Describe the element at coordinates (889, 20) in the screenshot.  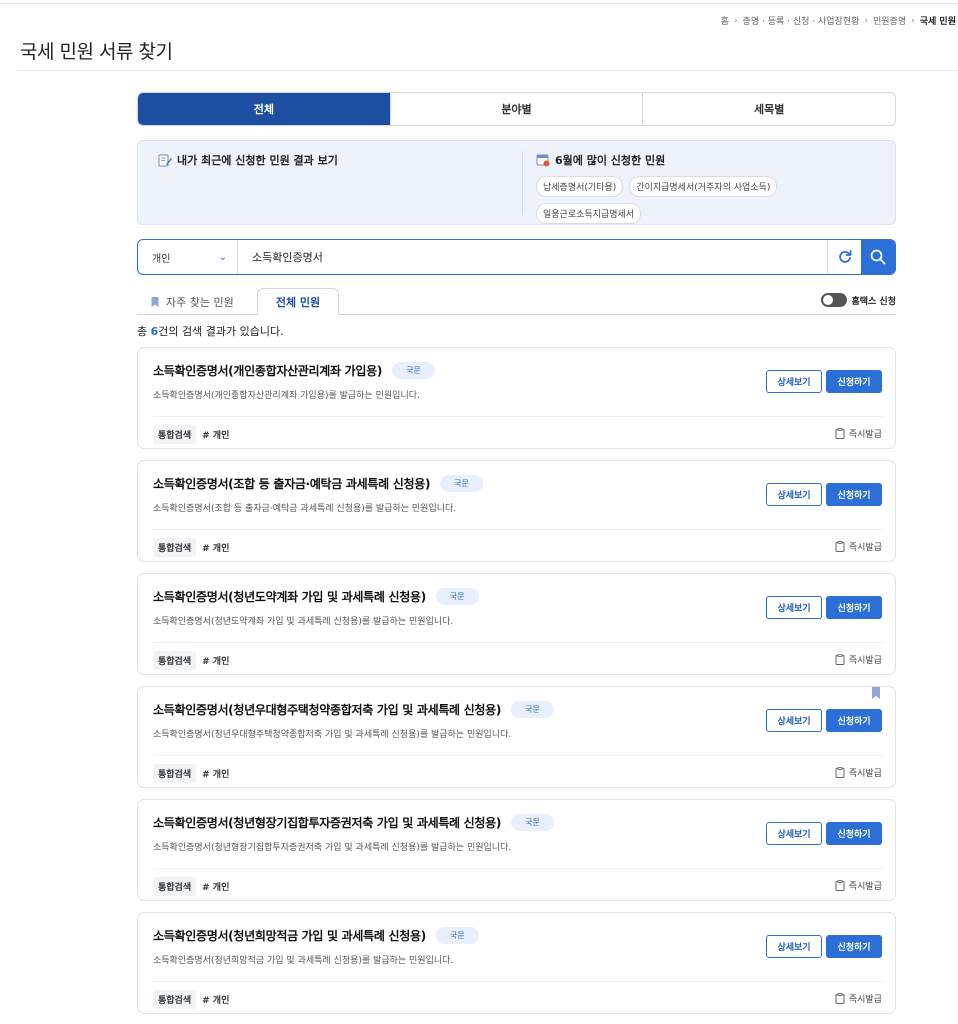
I see `breadcrumb-civil-certificates: 민원증명` at that location.